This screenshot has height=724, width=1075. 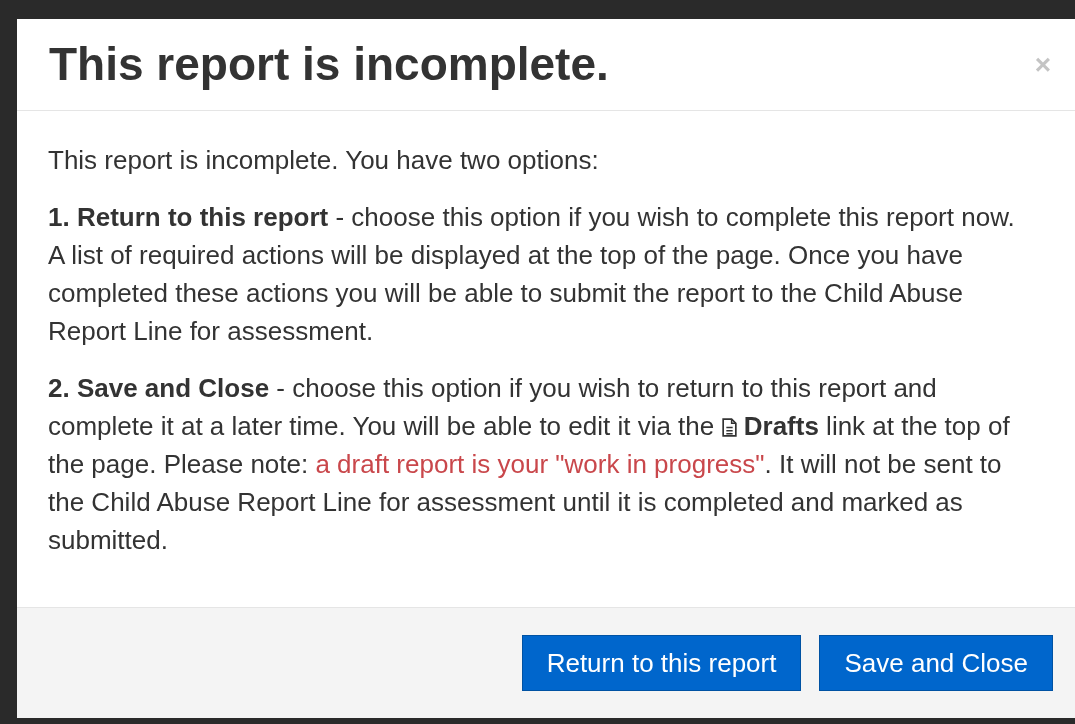 I want to click on dialog-button: Save and Close, so click(x=936, y=663).